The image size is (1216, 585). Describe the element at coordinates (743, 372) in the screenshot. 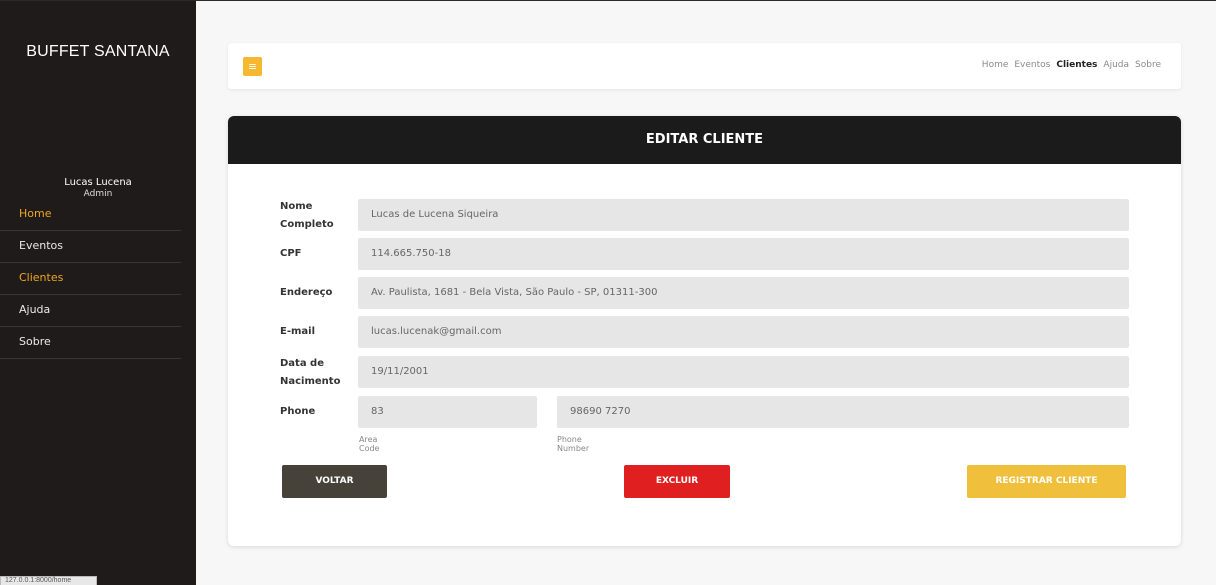

I see `nascimento-input: 19/11/2001` at that location.